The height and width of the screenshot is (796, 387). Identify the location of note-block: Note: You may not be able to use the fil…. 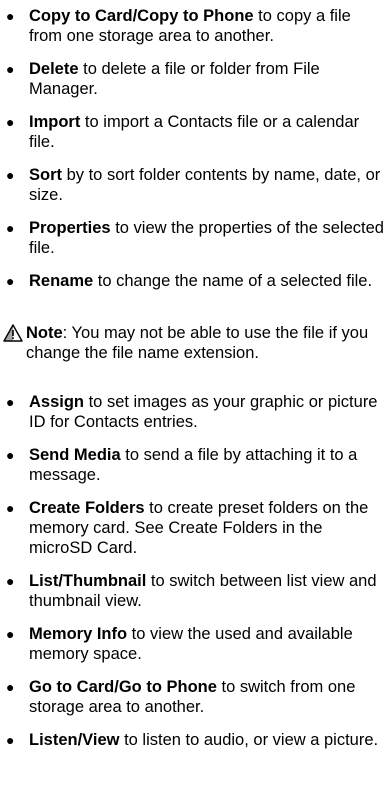
(193, 343).